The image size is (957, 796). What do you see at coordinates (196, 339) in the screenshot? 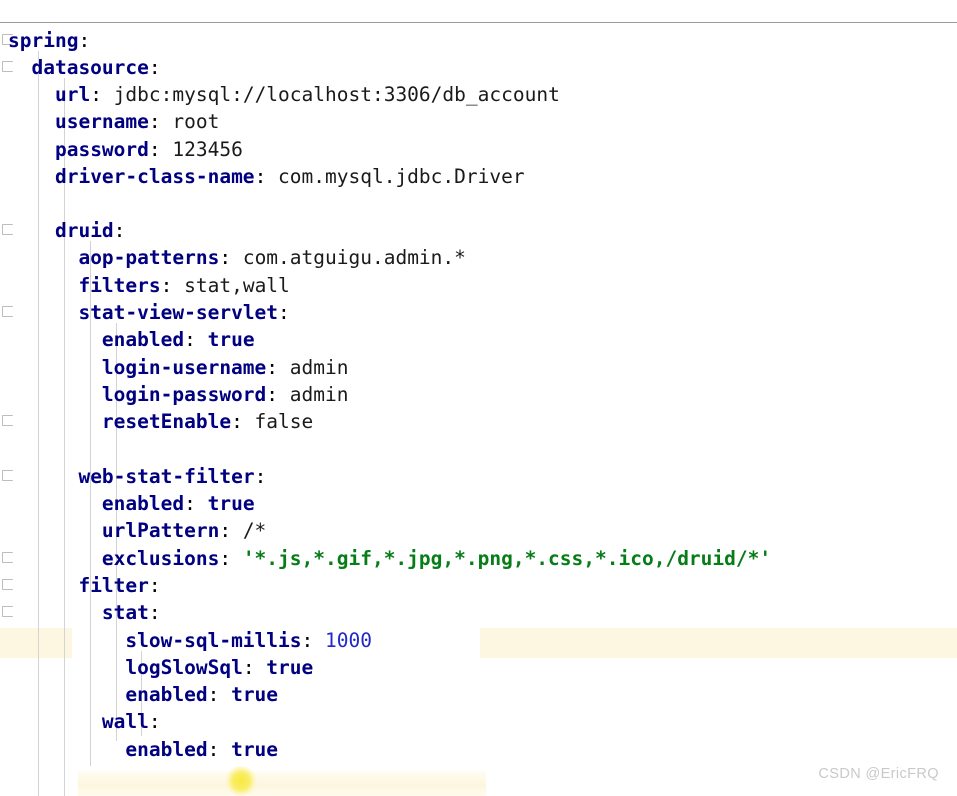
I see `line-svs-enabled-token-punct: :` at bounding box center [196, 339].